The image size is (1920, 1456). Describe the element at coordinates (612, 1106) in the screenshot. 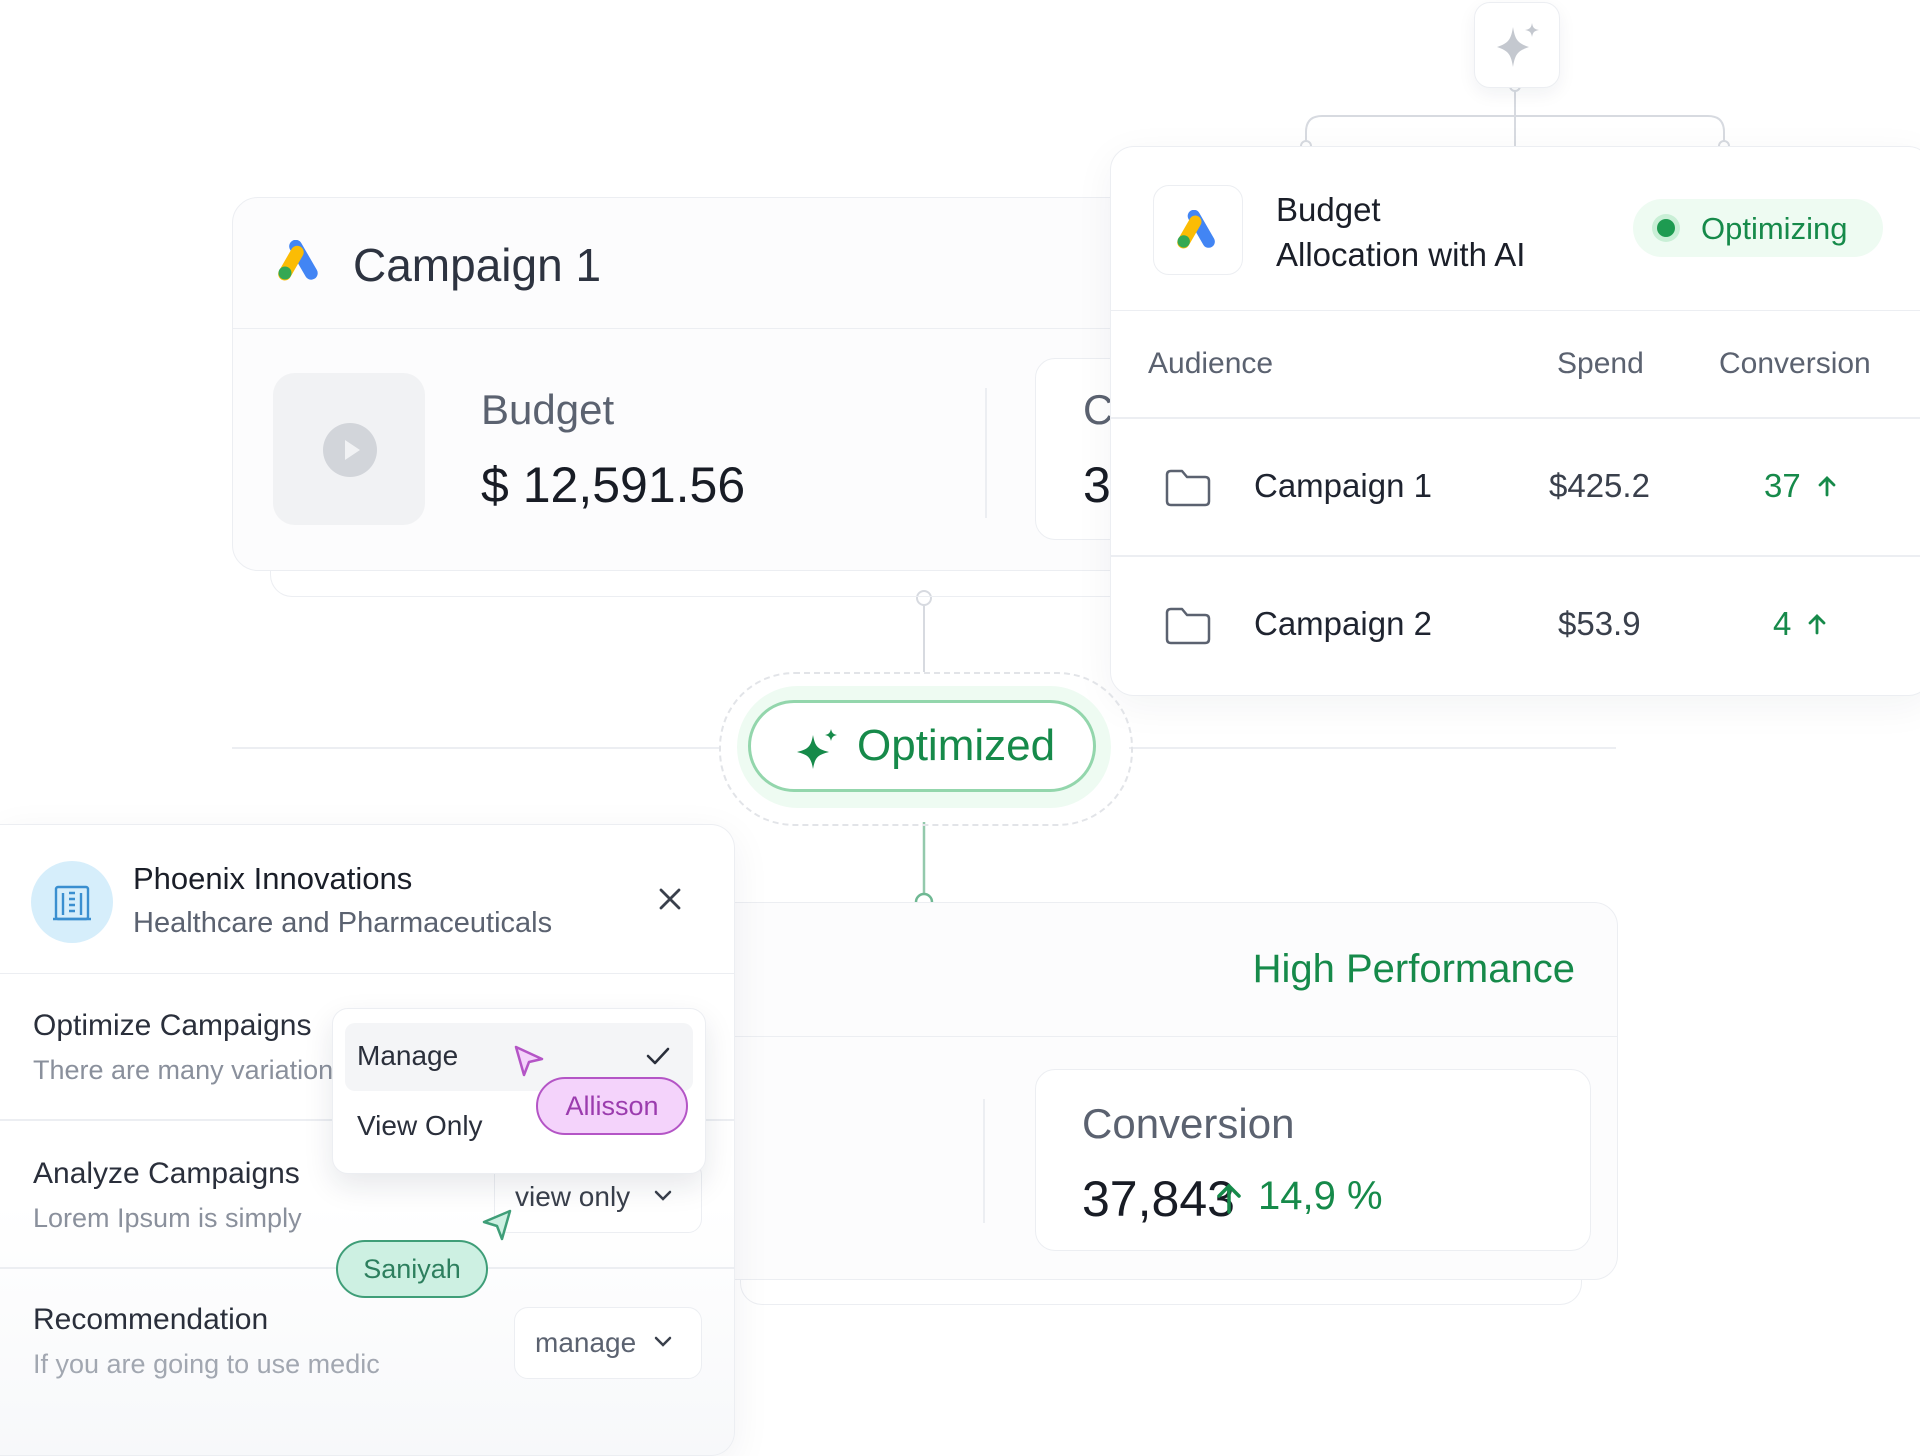

I see `collaborator-tag-allisson: Allisson` at that location.